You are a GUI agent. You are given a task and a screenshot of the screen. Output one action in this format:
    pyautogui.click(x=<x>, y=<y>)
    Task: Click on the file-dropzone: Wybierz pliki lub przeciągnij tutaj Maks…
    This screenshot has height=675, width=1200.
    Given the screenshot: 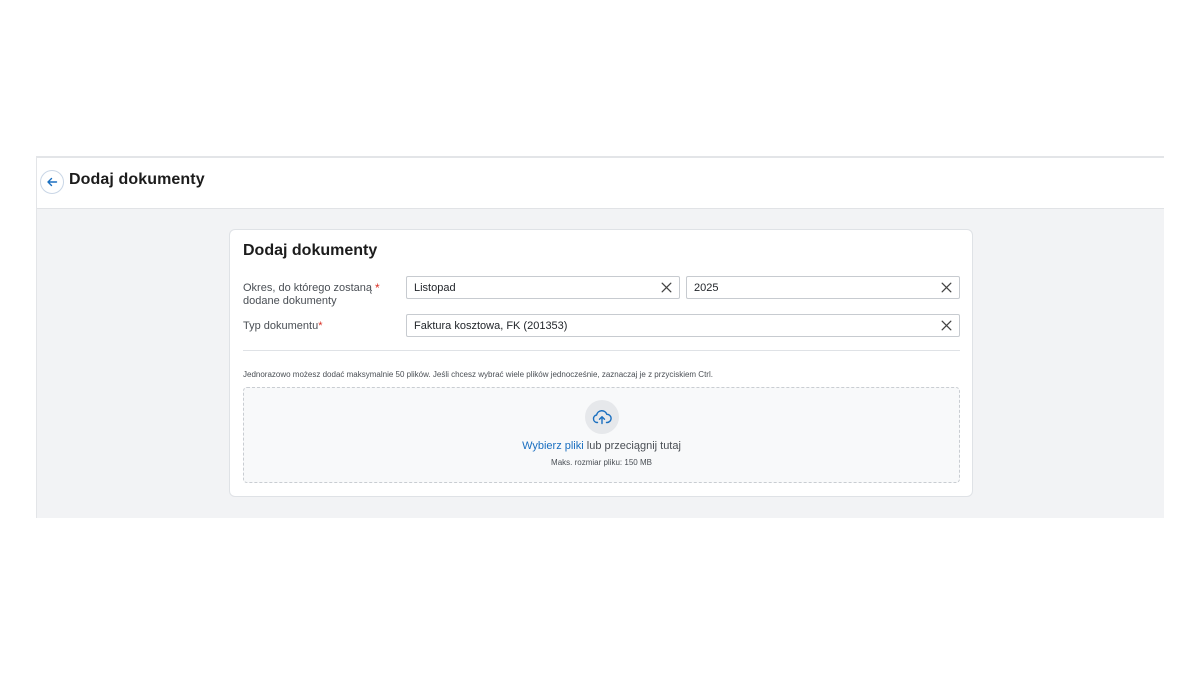 What is the action you would take?
    pyautogui.click(x=601, y=435)
    